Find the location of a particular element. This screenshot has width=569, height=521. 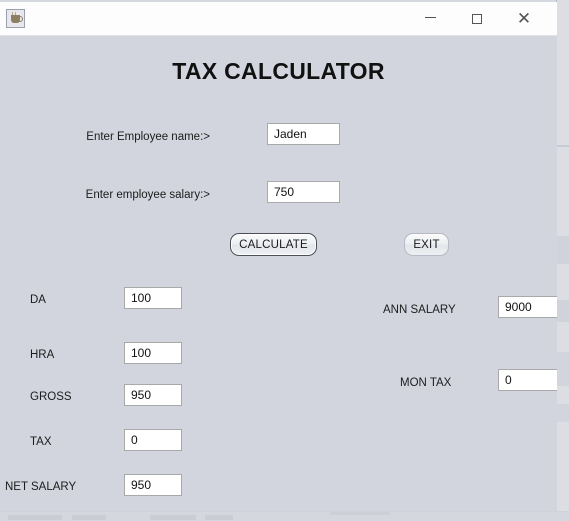

minimize-button is located at coordinates (430, 18).